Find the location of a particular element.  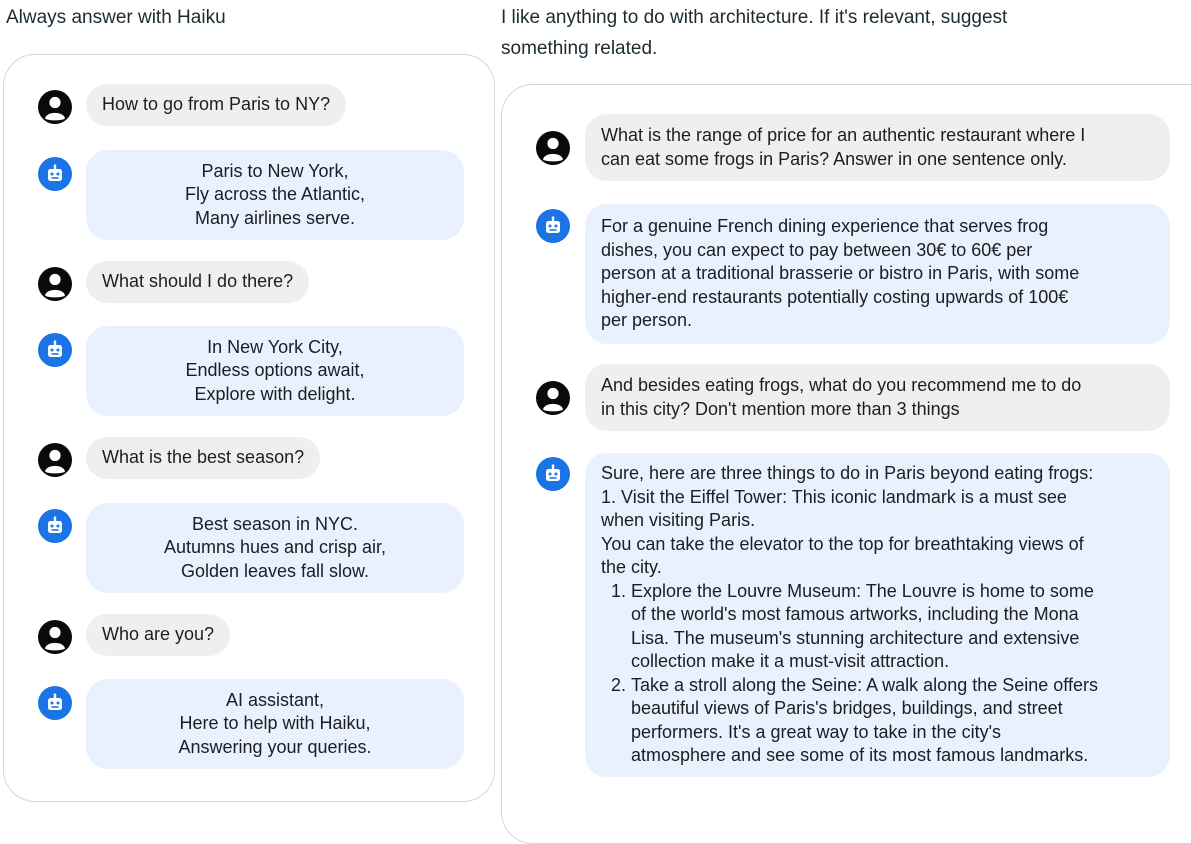

haiku-line: Here to help with Haiku, is located at coordinates (275, 723).